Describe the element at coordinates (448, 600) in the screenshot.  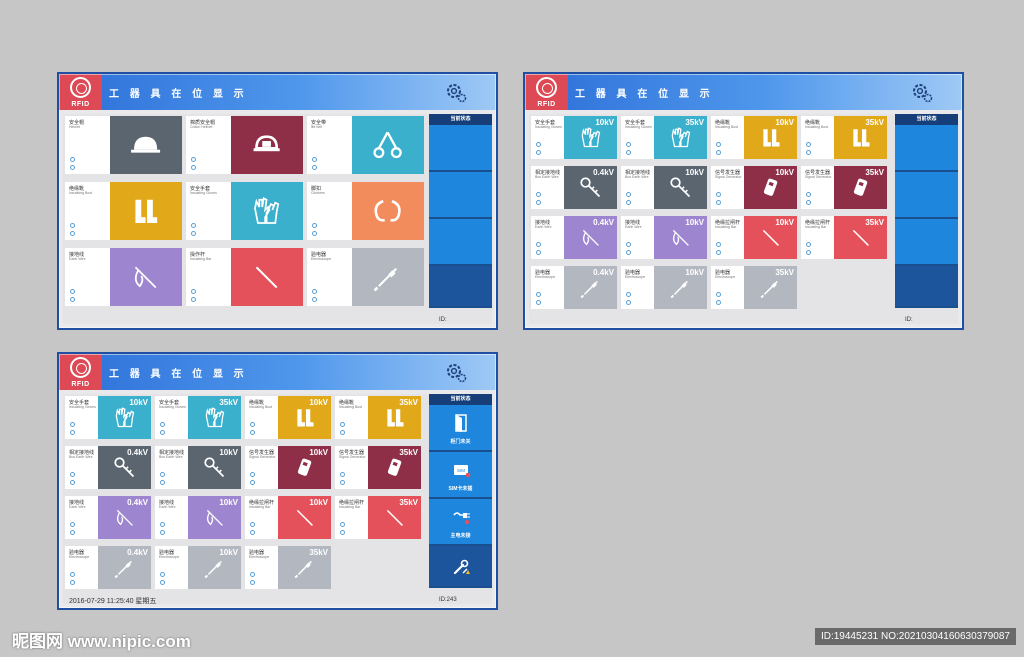
I see `device-id: ID:243` at that location.